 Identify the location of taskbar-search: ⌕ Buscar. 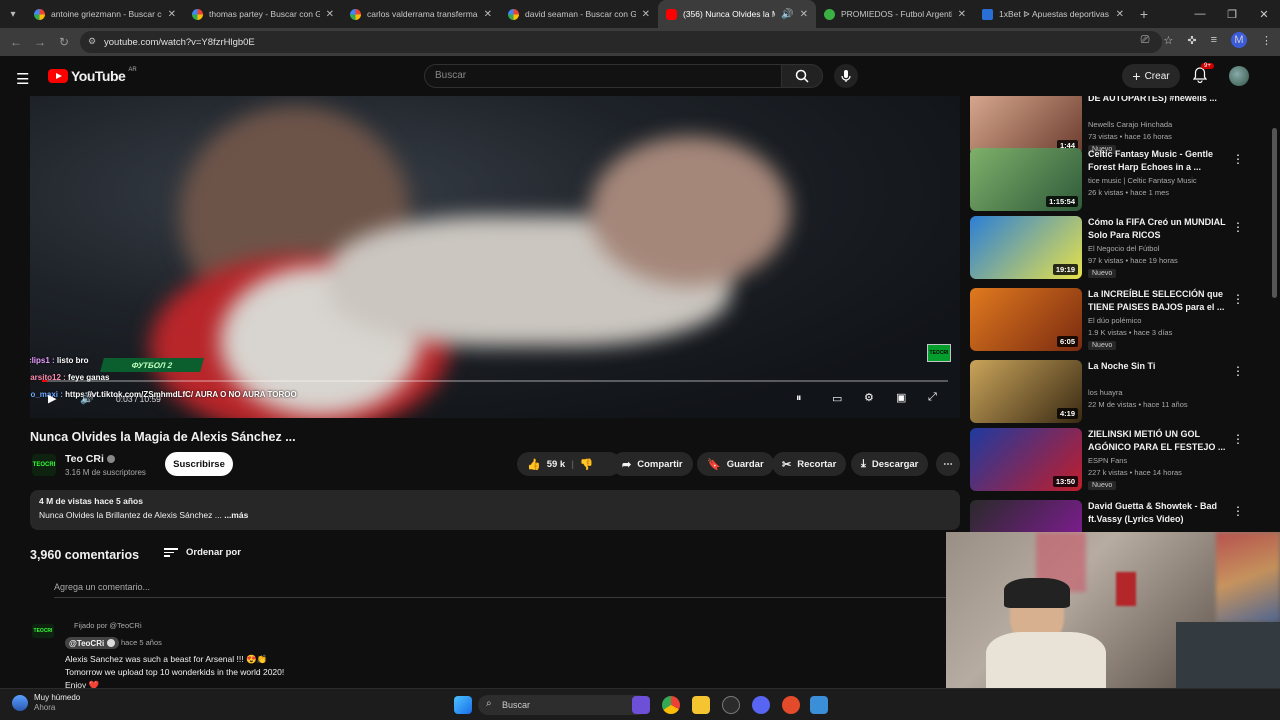
(563, 705).